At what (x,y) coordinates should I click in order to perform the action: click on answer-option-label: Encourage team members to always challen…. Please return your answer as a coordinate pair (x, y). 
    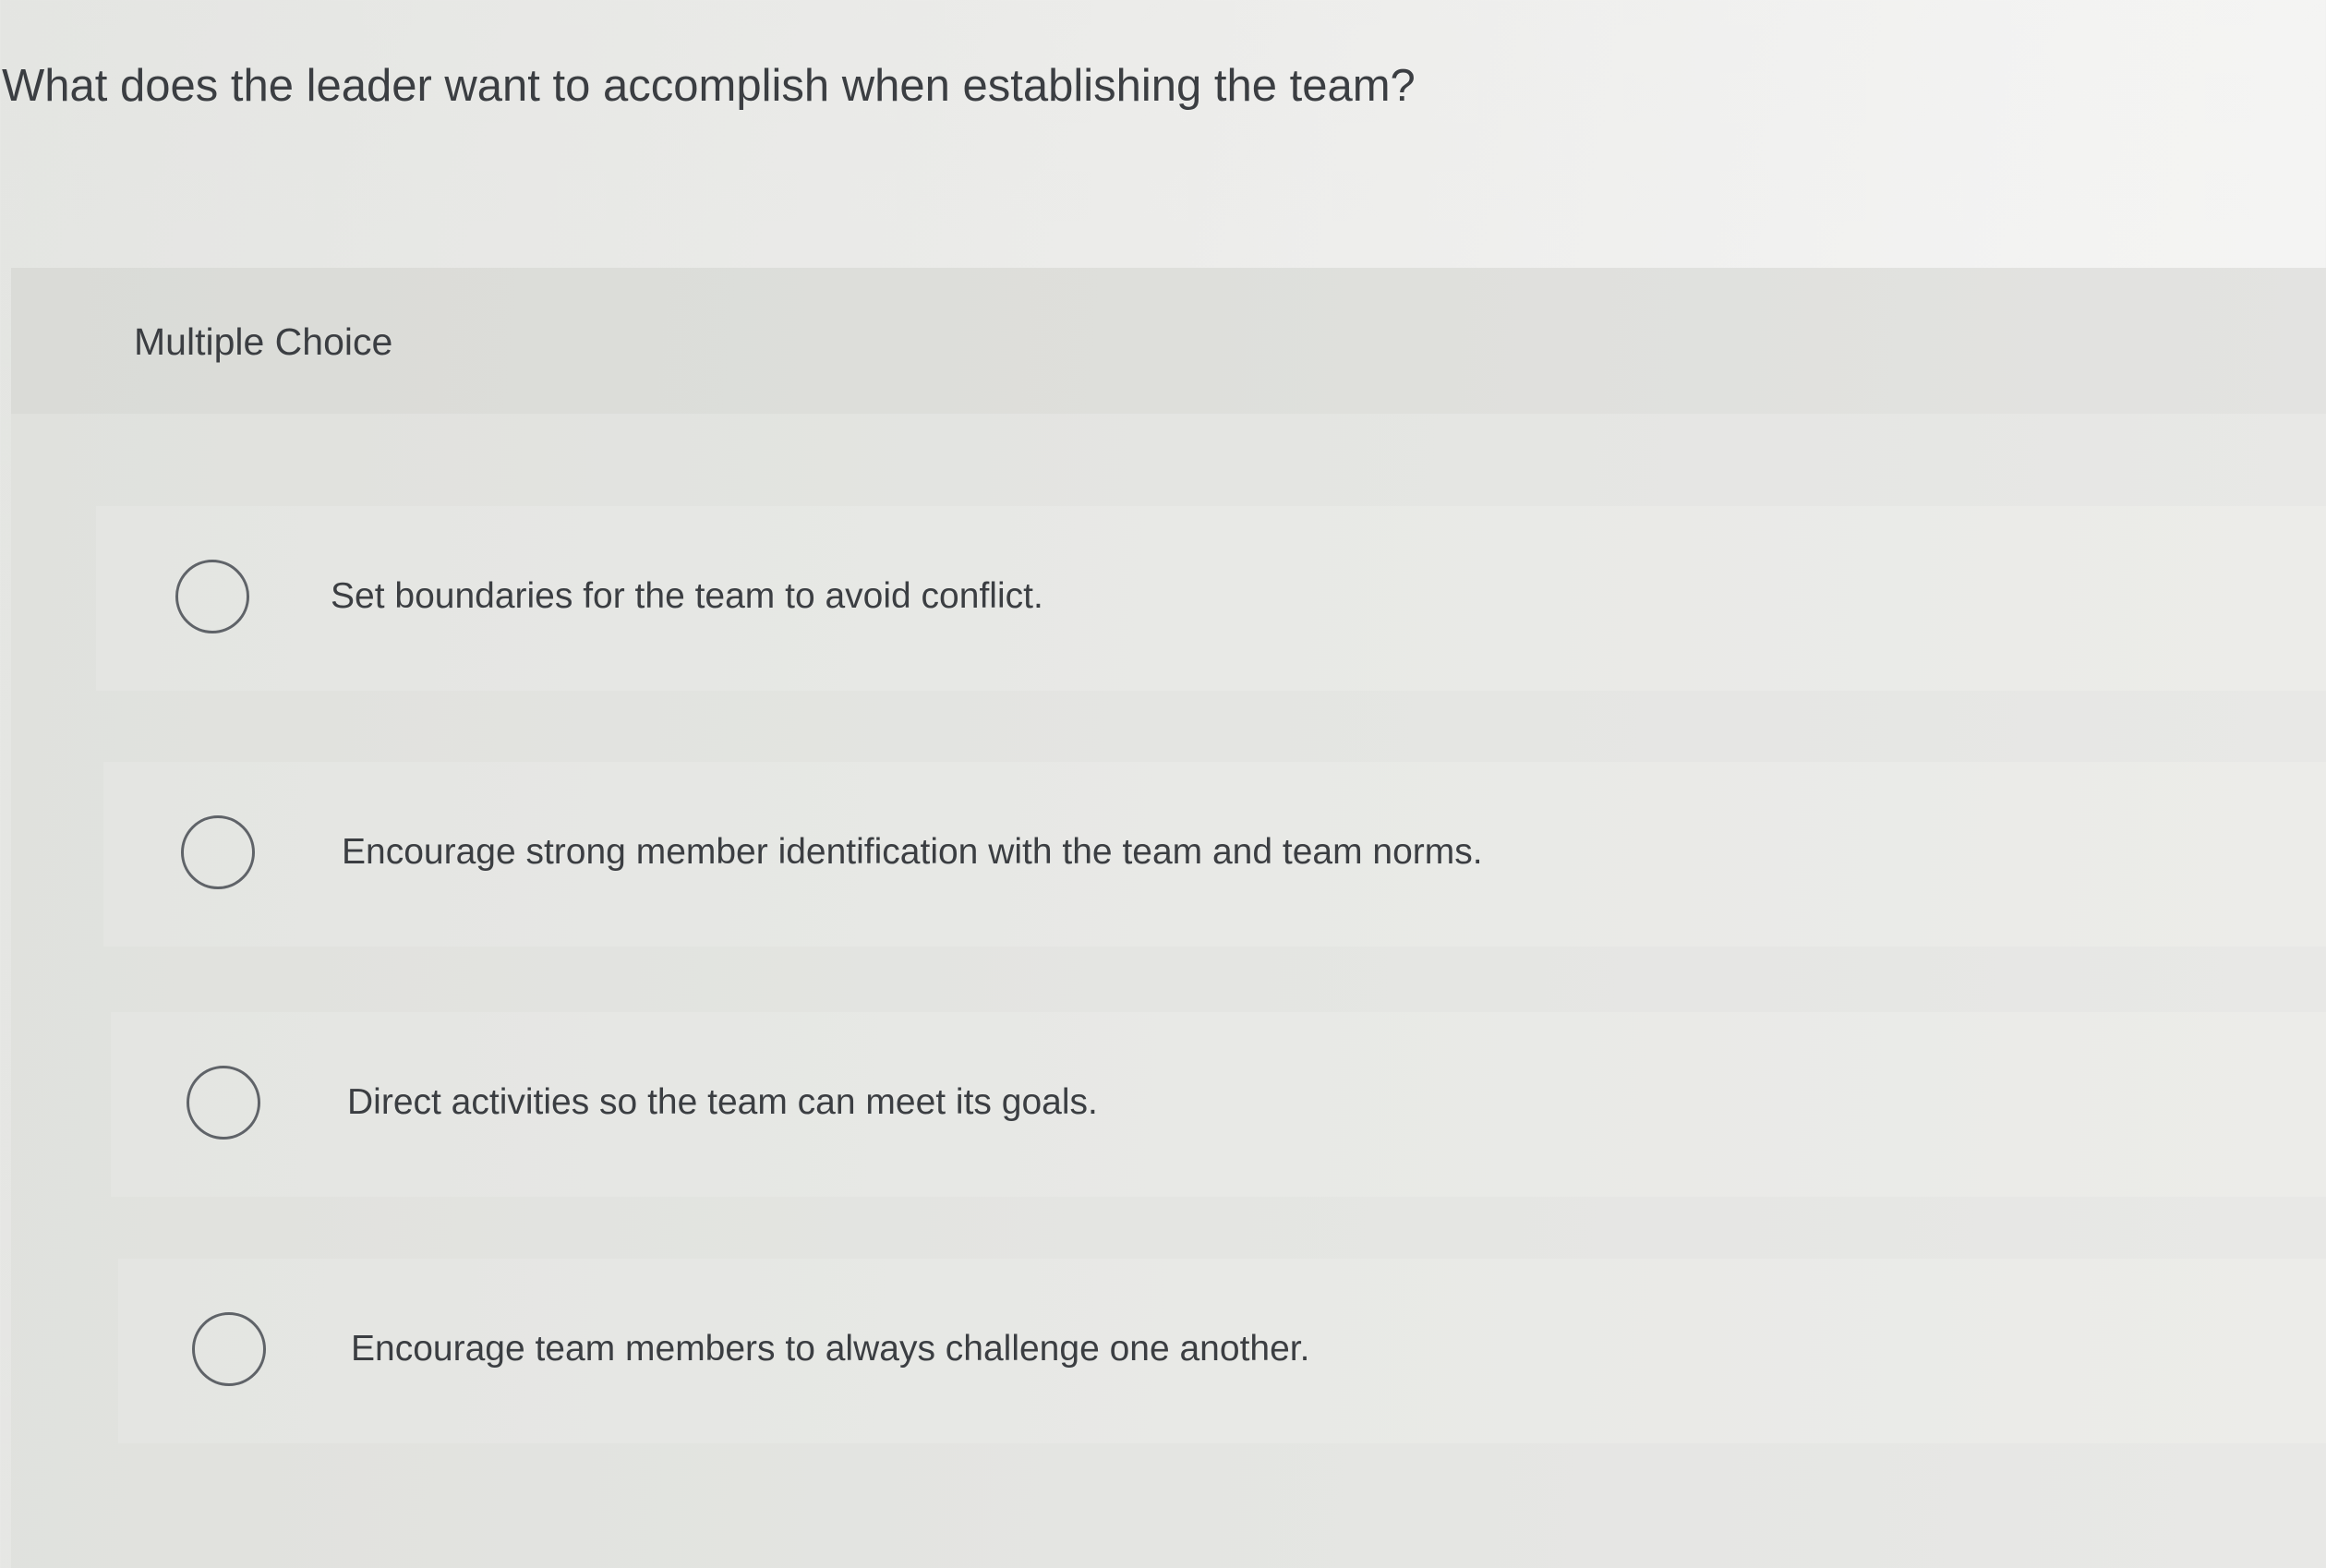
    Looking at the image, I should click on (830, 1349).